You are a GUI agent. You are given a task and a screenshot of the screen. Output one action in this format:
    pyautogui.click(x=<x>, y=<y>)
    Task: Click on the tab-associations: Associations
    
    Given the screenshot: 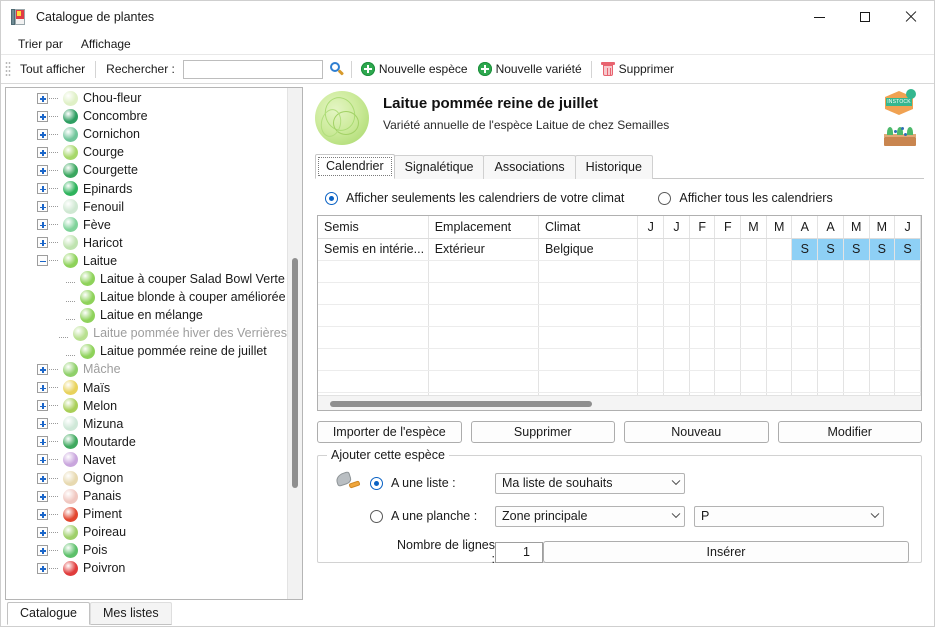 What is the action you would take?
    pyautogui.click(x=529, y=167)
    